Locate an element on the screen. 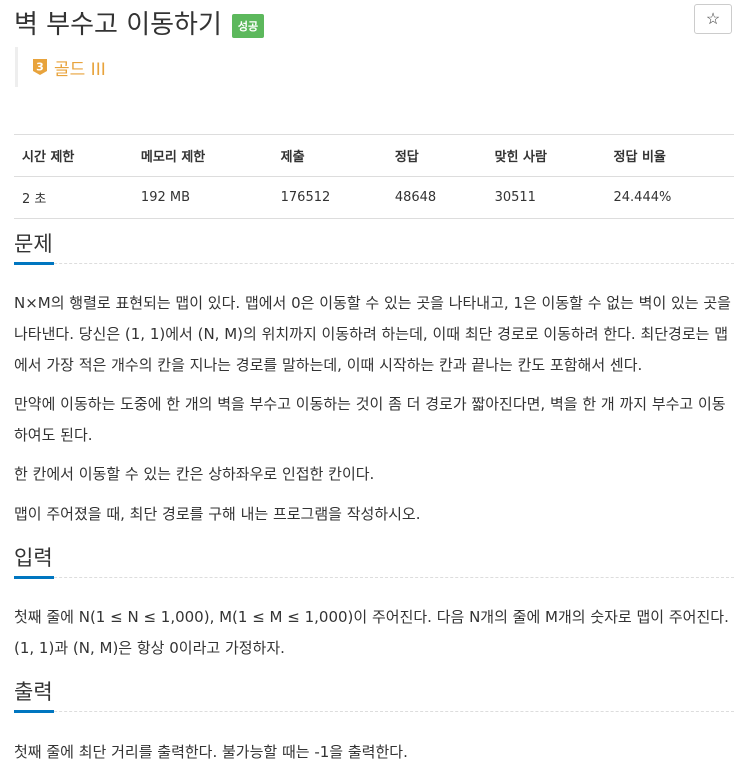 Image resolution: width=752 pixels, height=781 pixels. stats-header: 메모리 제한 is located at coordinates (202, 155).